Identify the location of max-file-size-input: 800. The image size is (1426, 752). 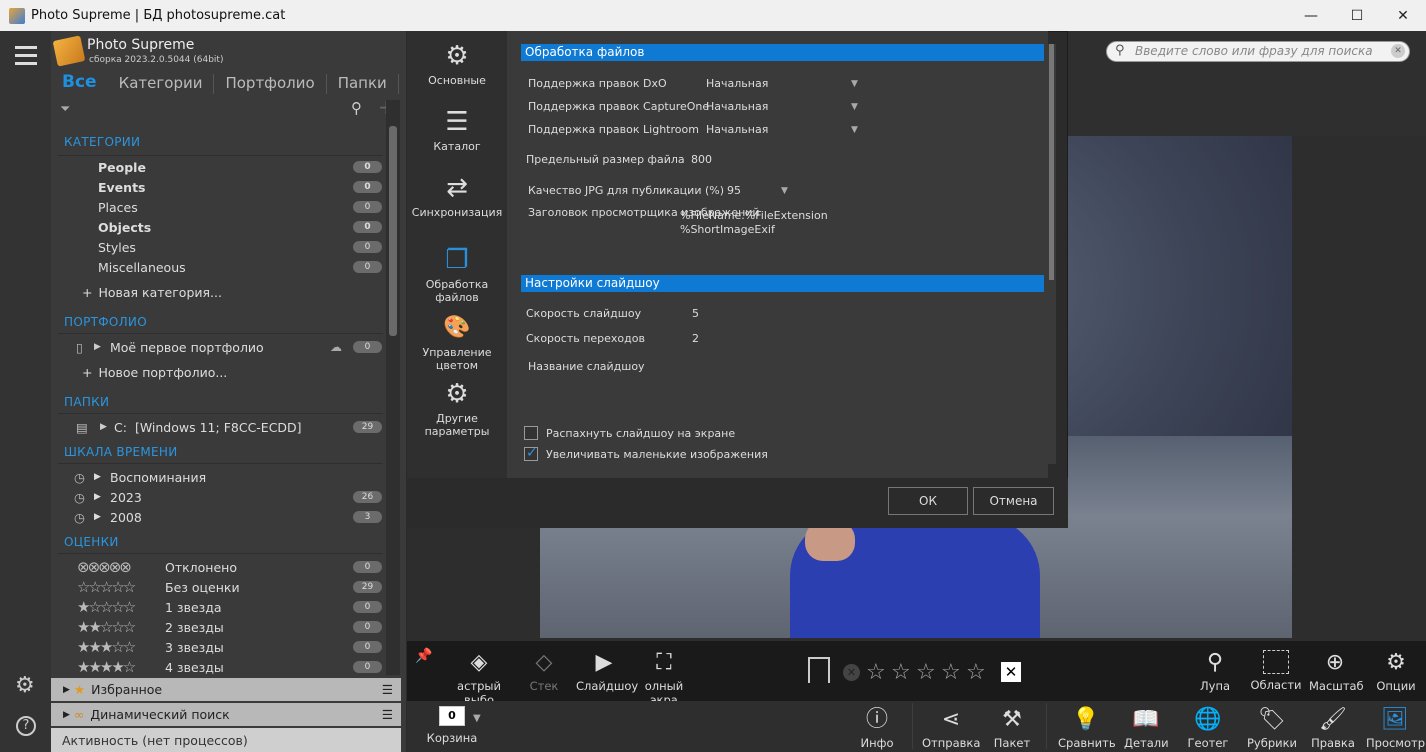
(701, 159).